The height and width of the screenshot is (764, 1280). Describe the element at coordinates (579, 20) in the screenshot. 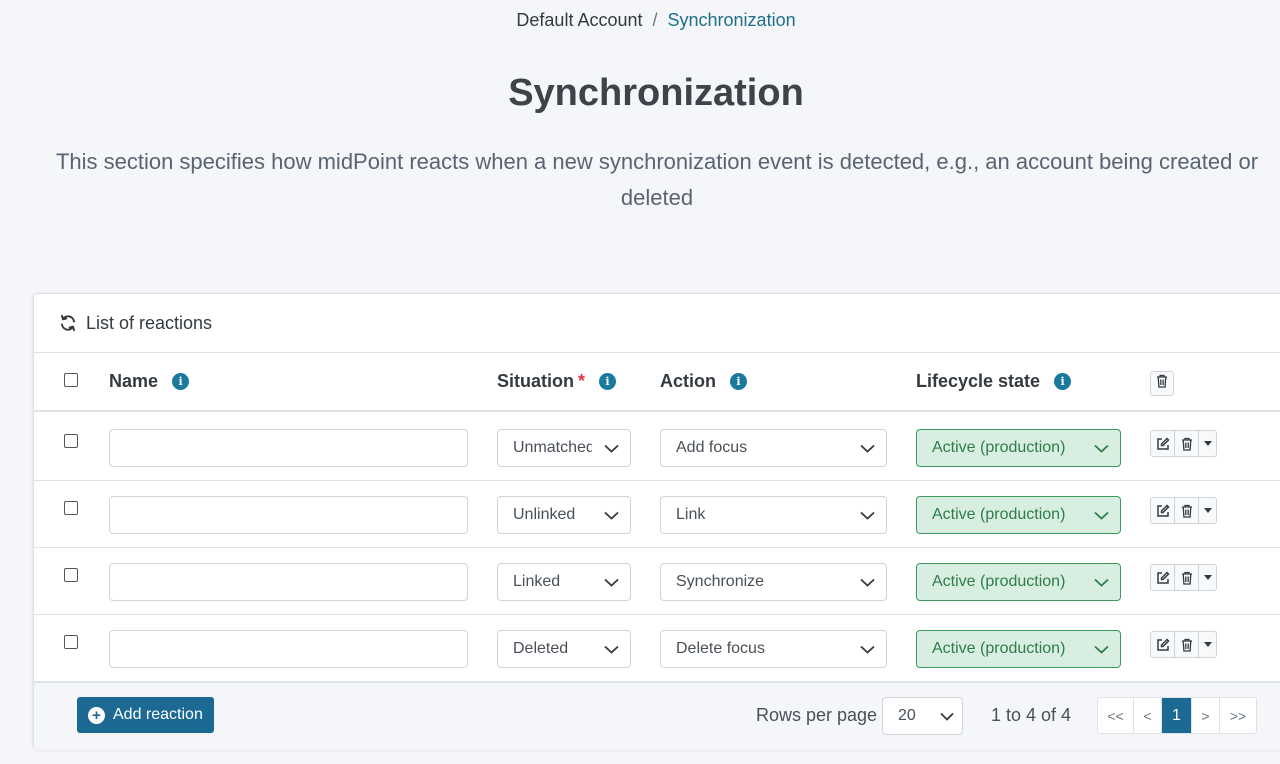

I see `breadcrumb-parent-link: Default Account` at that location.